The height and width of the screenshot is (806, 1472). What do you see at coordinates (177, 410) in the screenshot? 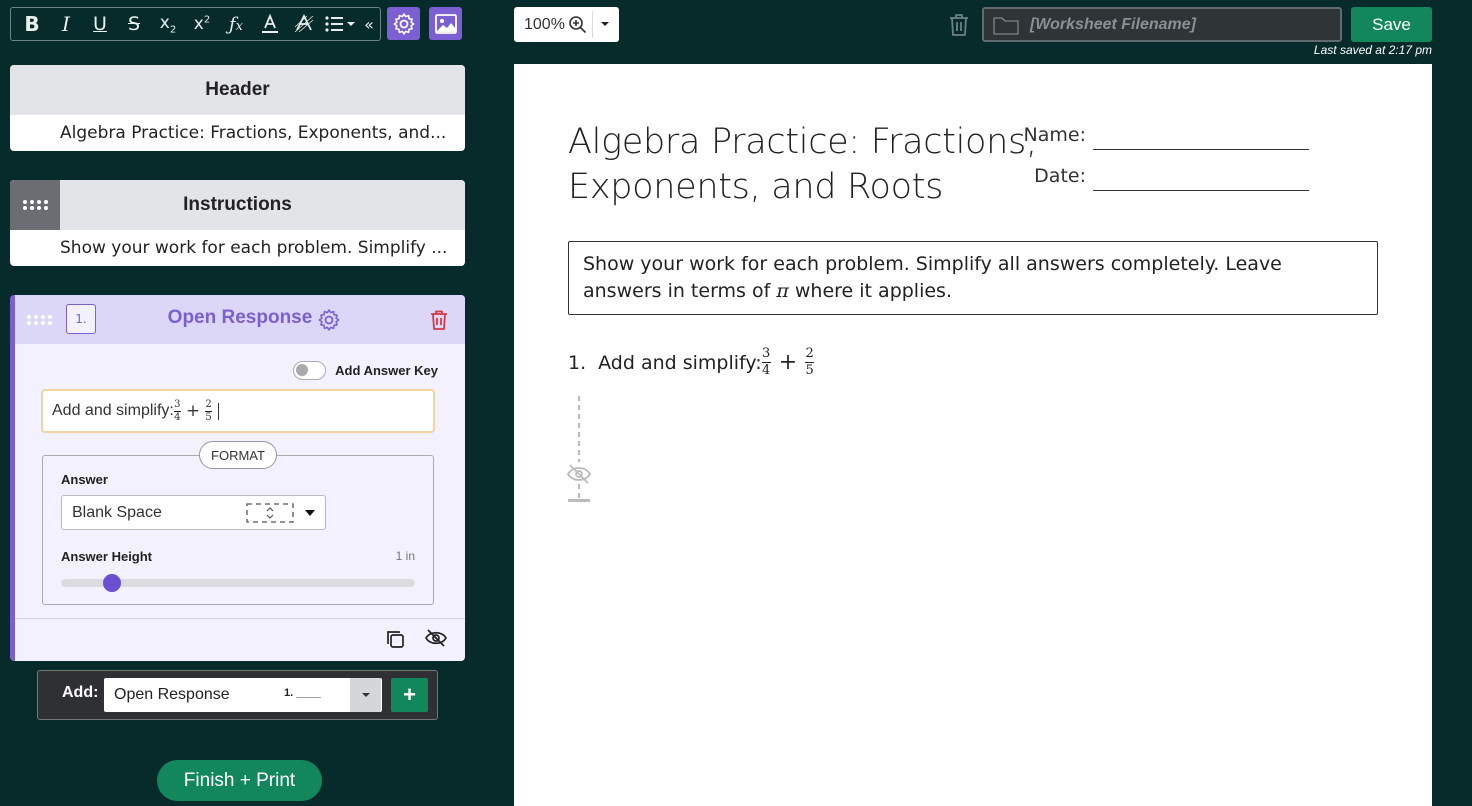
I see `prompt-fraction-a: 34` at bounding box center [177, 410].